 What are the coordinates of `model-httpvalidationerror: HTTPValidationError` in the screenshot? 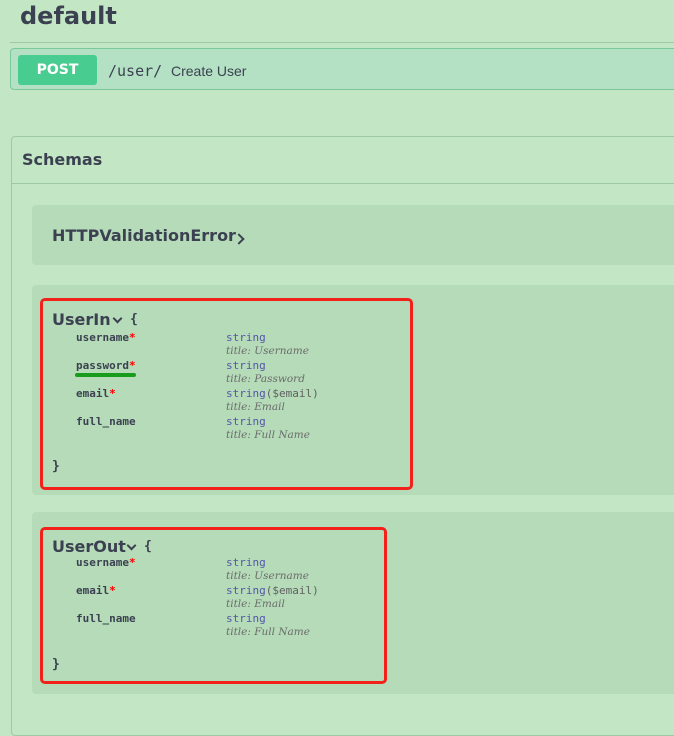 It's located at (353, 235).